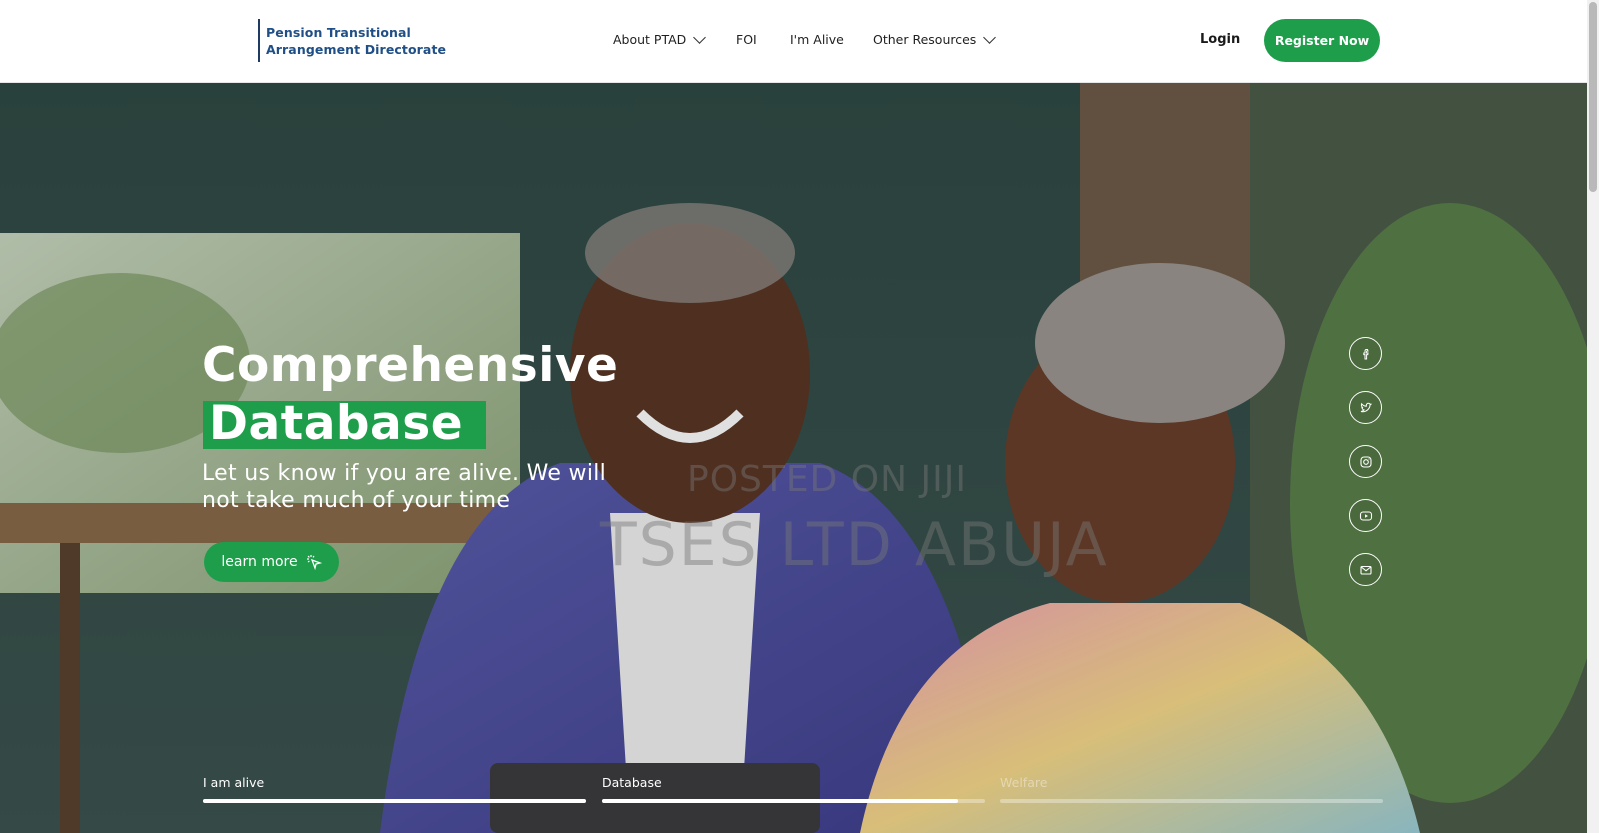 The image size is (1599, 833). Describe the element at coordinates (234, 782) in the screenshot. I see `slide-tab-label: I am alive` at that location.